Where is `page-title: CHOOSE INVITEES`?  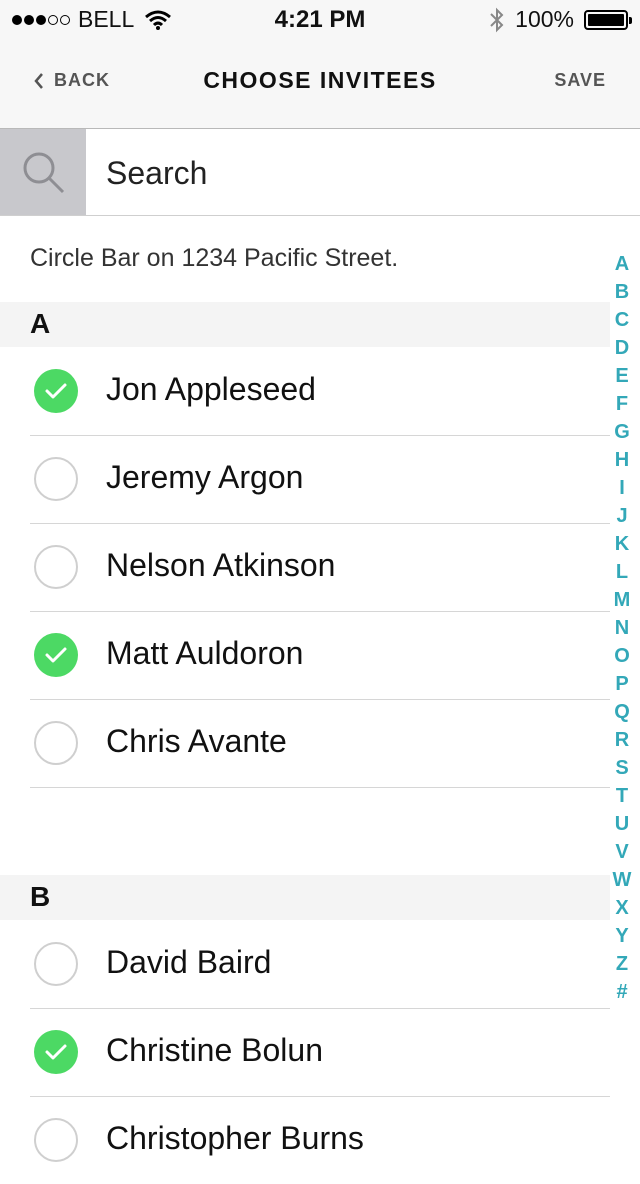
page-title: CHOOSE INVITEES is located at coordinates (320, 80).